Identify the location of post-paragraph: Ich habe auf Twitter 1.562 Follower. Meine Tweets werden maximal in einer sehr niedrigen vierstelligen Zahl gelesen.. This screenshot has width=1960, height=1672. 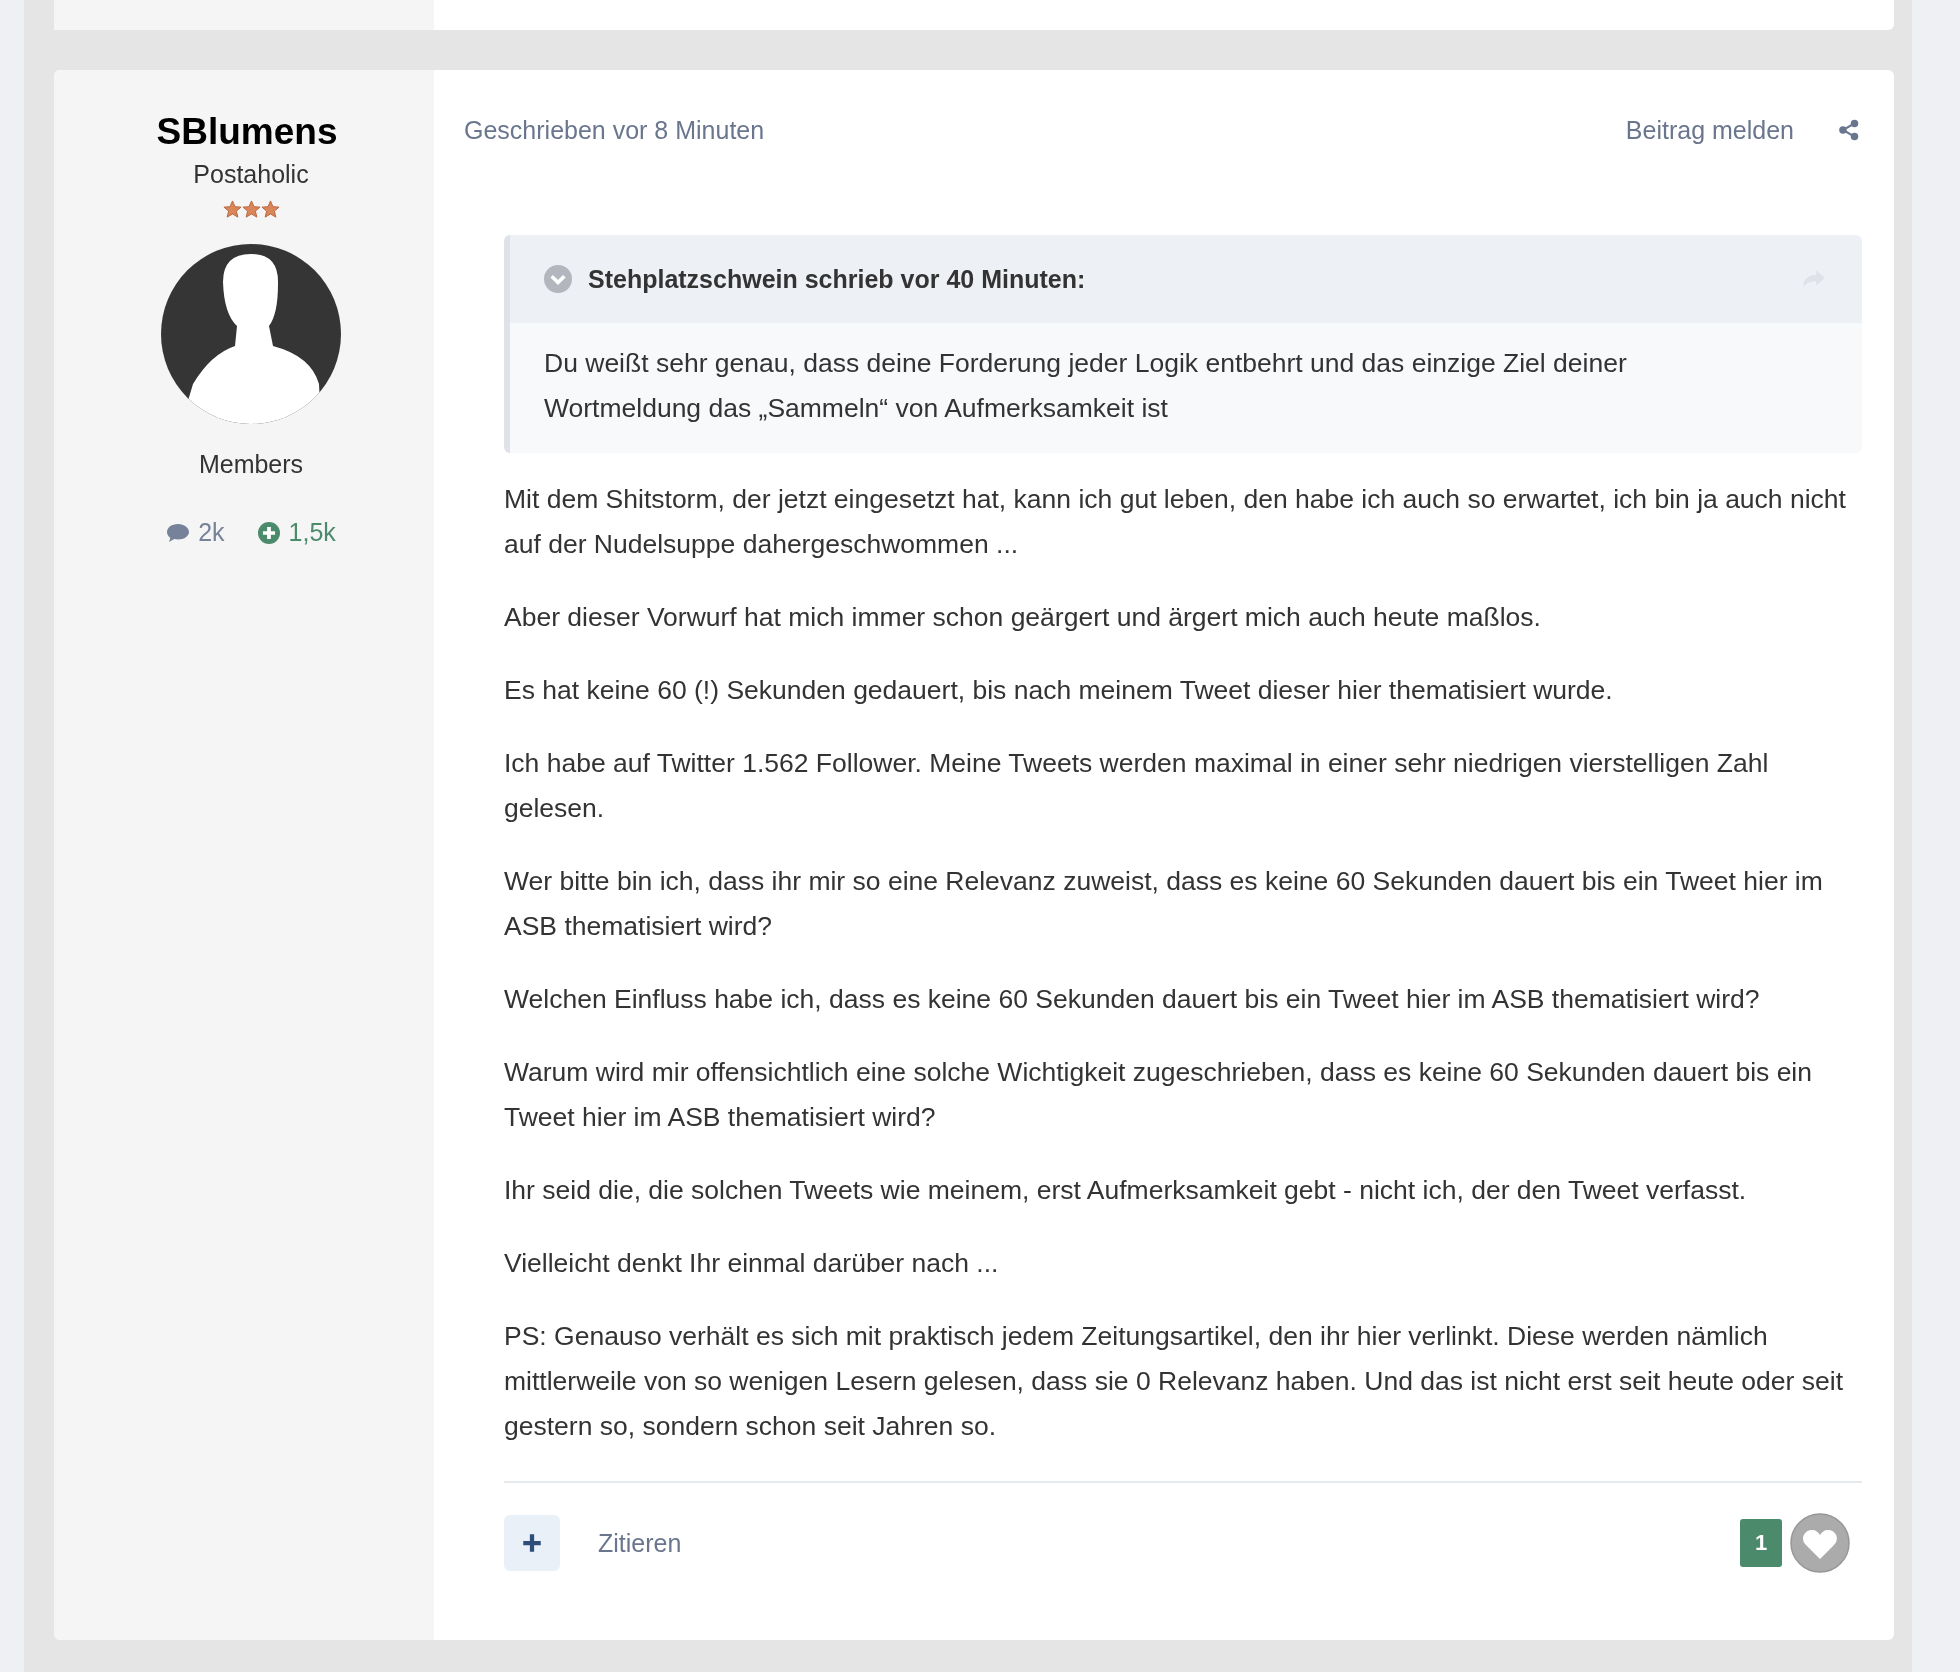
(1137, 786).